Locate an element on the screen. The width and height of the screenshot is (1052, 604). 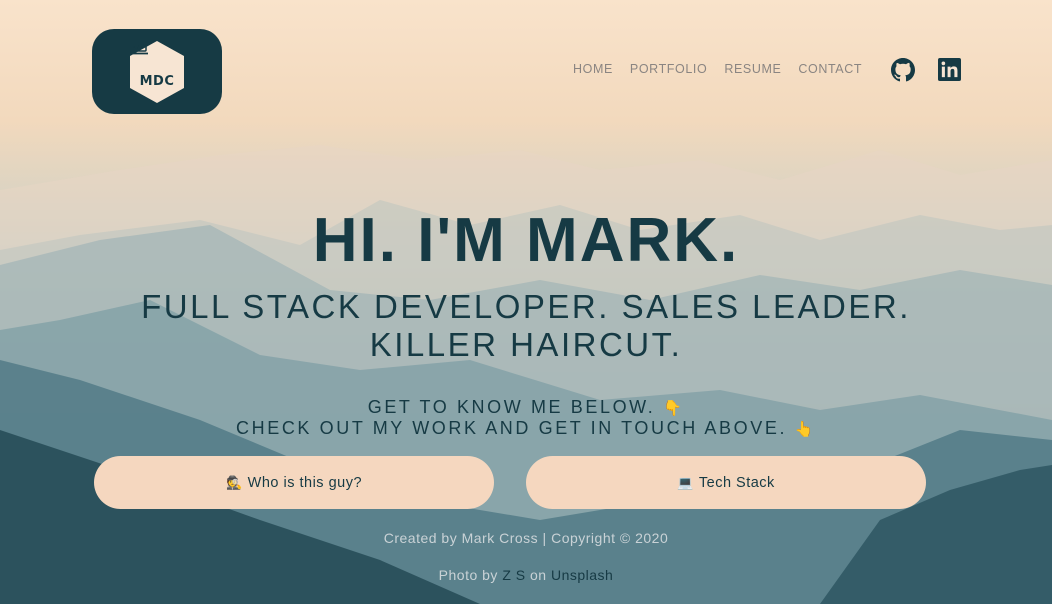
nav-portfolio: PORTFOLIO is located at coordinates (668, 69).